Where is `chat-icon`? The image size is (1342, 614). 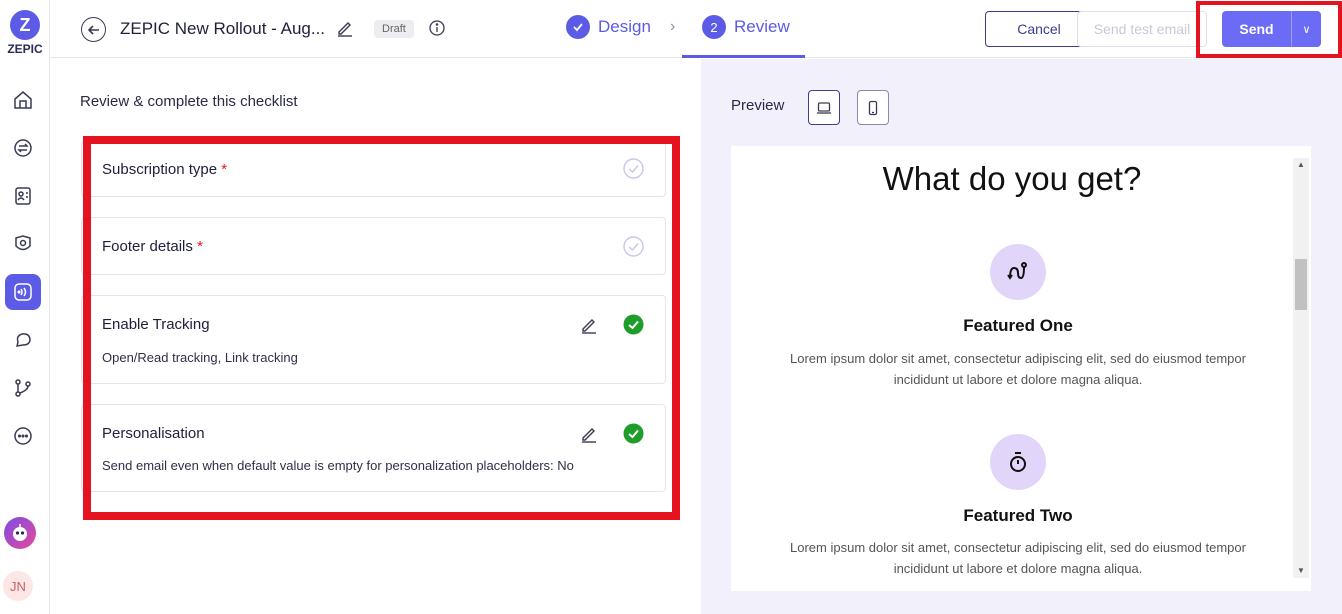
chat-icon is located at coordinates (23, 340).